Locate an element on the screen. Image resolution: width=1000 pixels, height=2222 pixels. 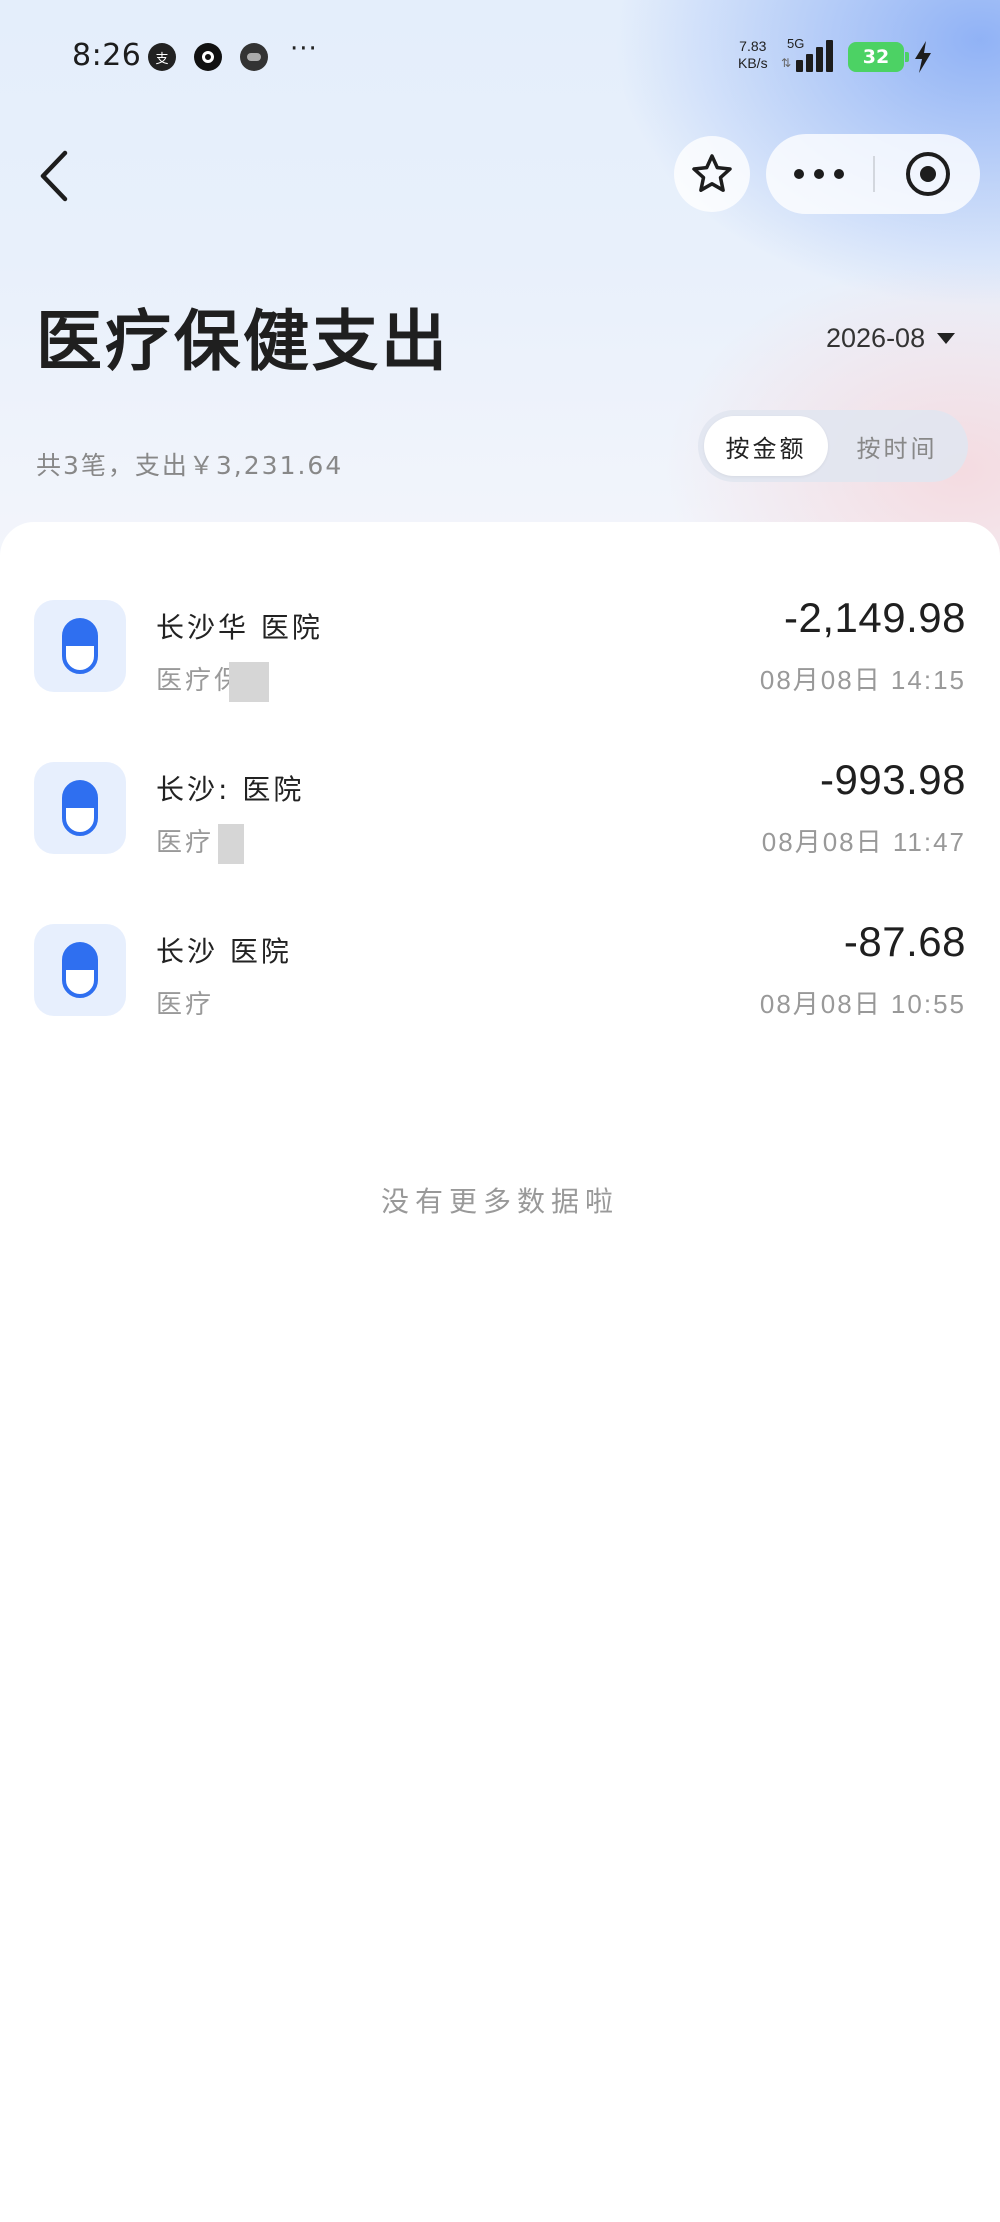
more-notifications-icon: ··· is located at coordinates (304, 49).